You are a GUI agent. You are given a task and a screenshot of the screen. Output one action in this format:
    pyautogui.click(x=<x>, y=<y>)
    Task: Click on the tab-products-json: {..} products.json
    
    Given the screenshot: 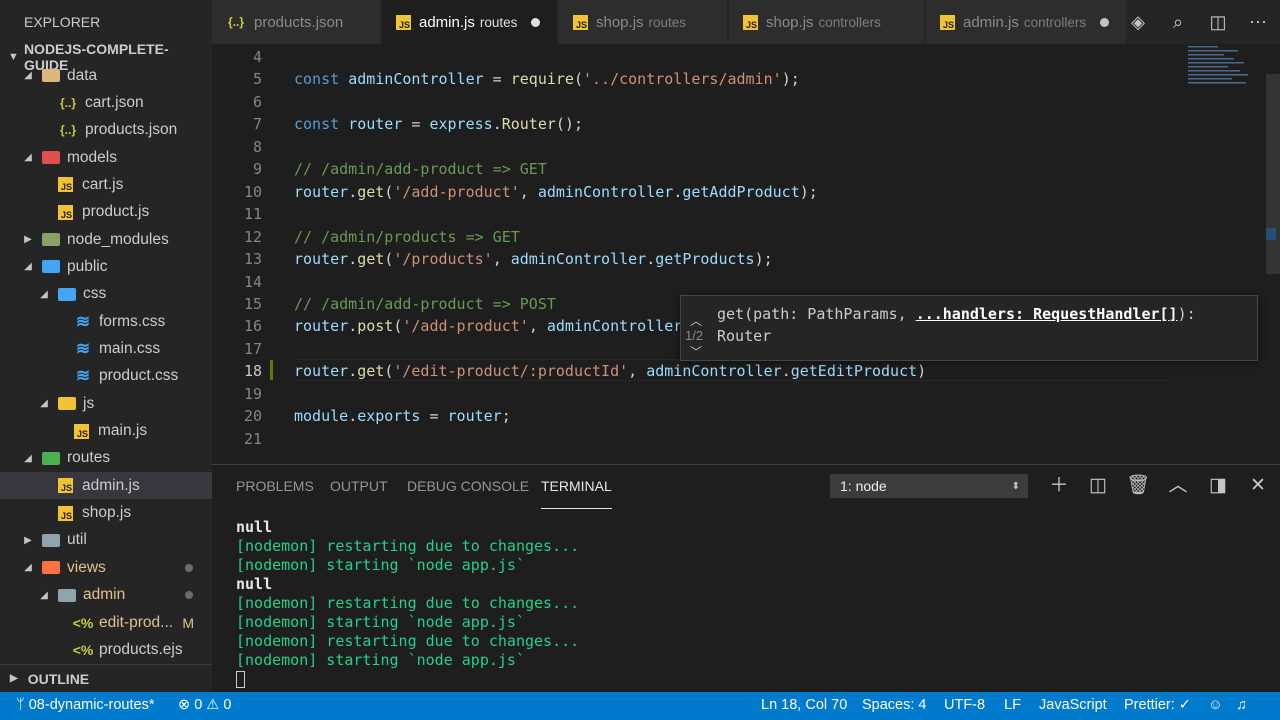 What is the action you would take?
    pyautogui.click(x=296, y=22)
    